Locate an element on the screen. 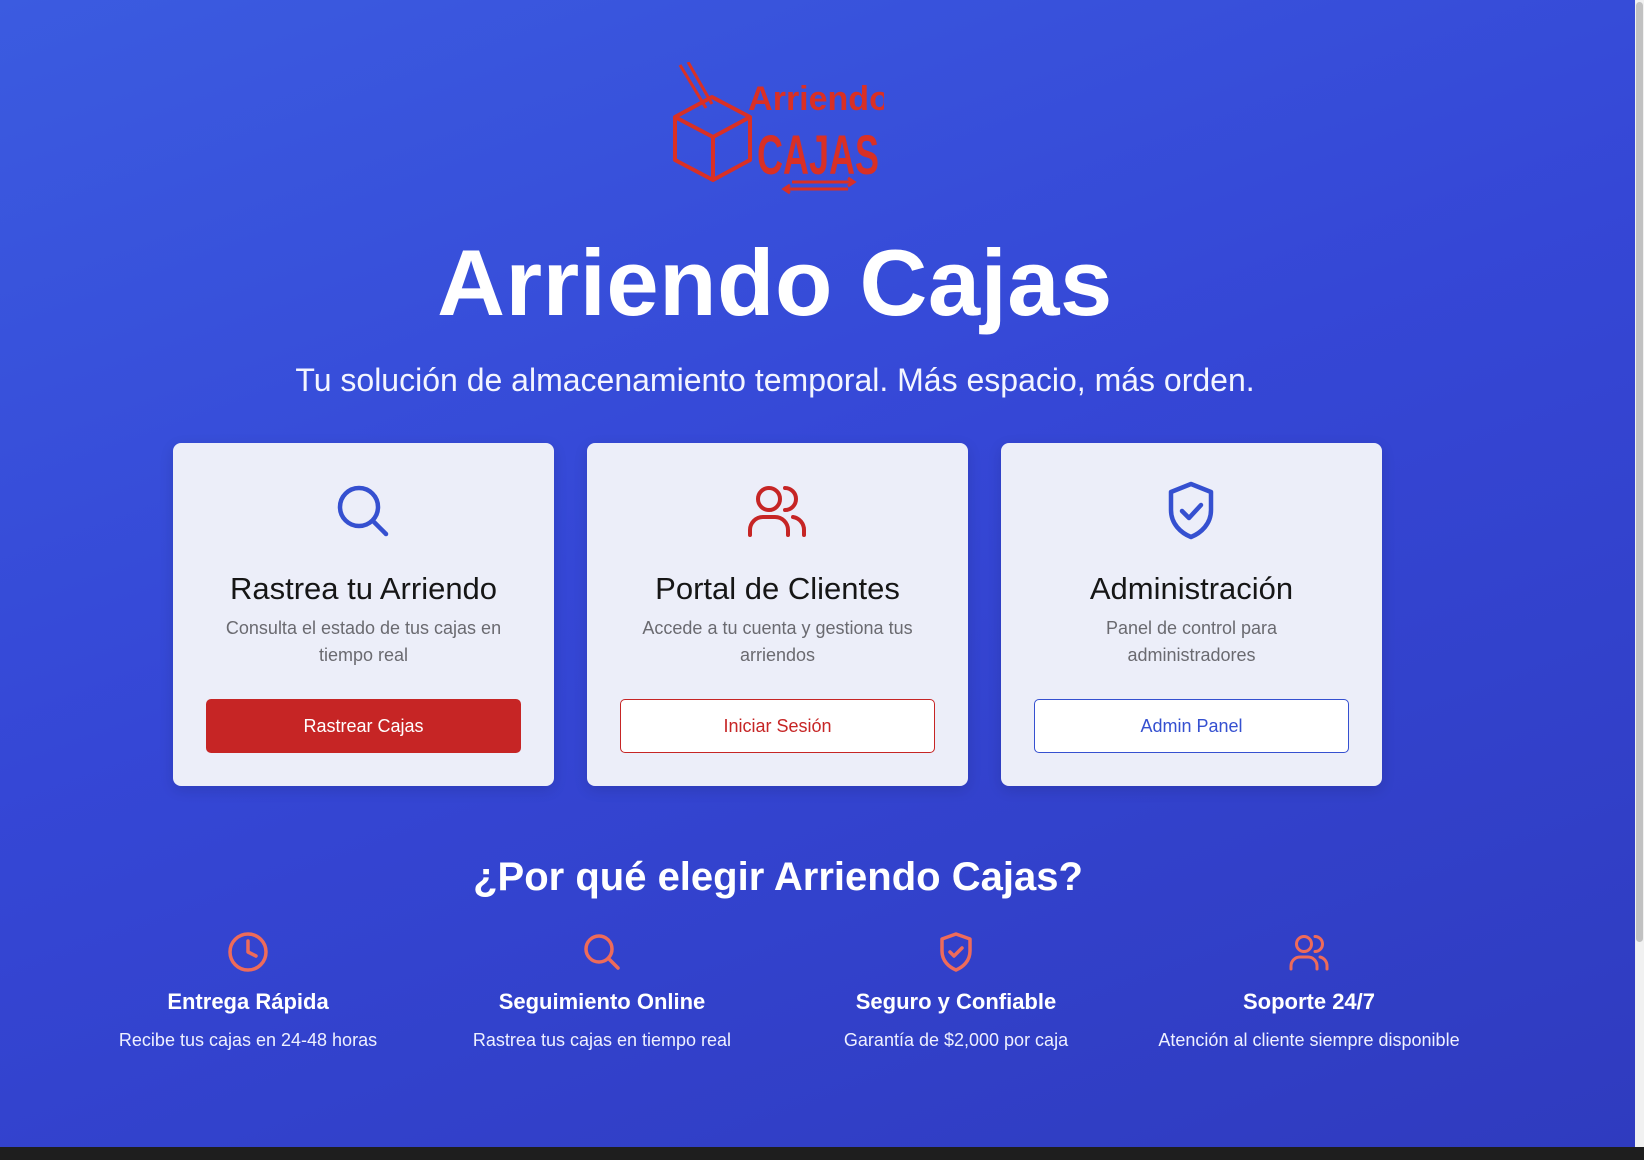  card-title: Portal de Clientes is located at coordinates (777, 588).